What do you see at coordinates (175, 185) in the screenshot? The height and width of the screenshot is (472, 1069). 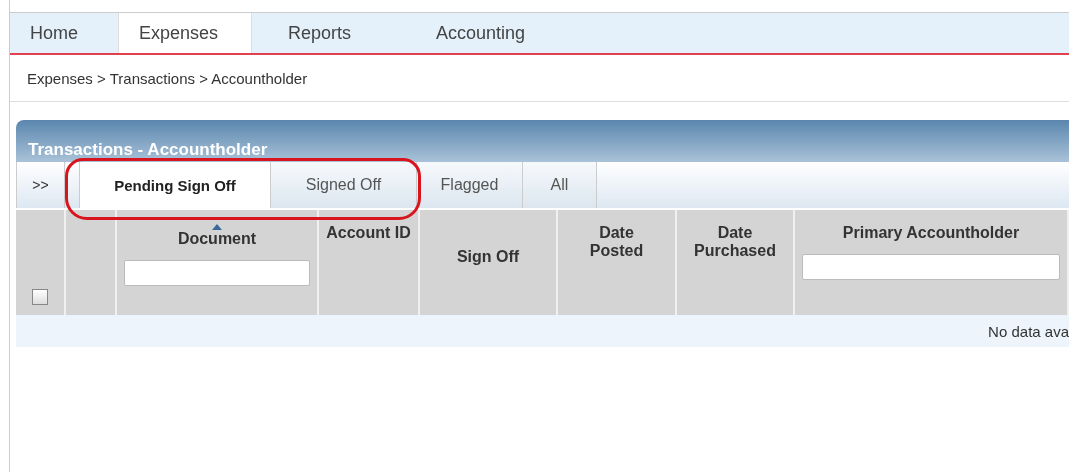 I see `tab: Pending Sign Off` at bounding box center [175, 185].